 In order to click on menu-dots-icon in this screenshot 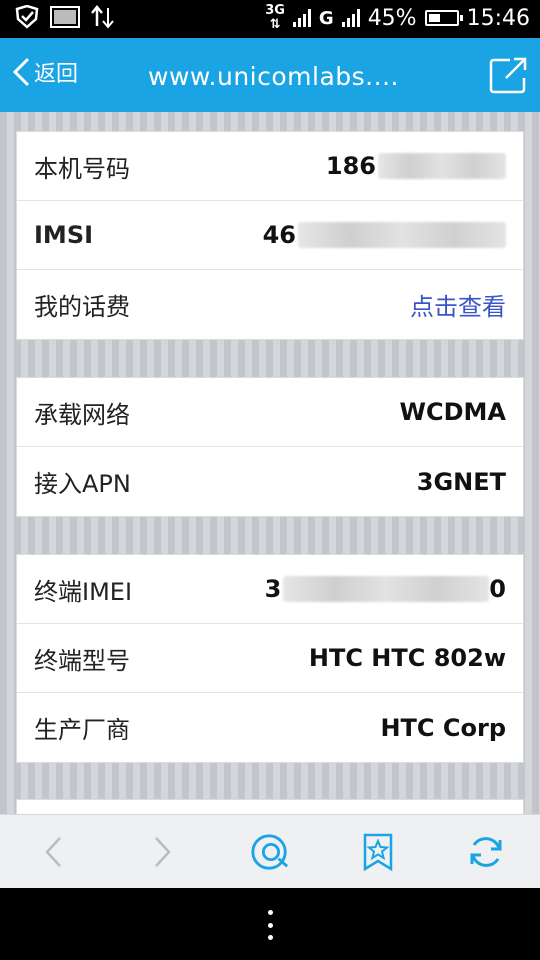, I will do `click(270, 925)`.